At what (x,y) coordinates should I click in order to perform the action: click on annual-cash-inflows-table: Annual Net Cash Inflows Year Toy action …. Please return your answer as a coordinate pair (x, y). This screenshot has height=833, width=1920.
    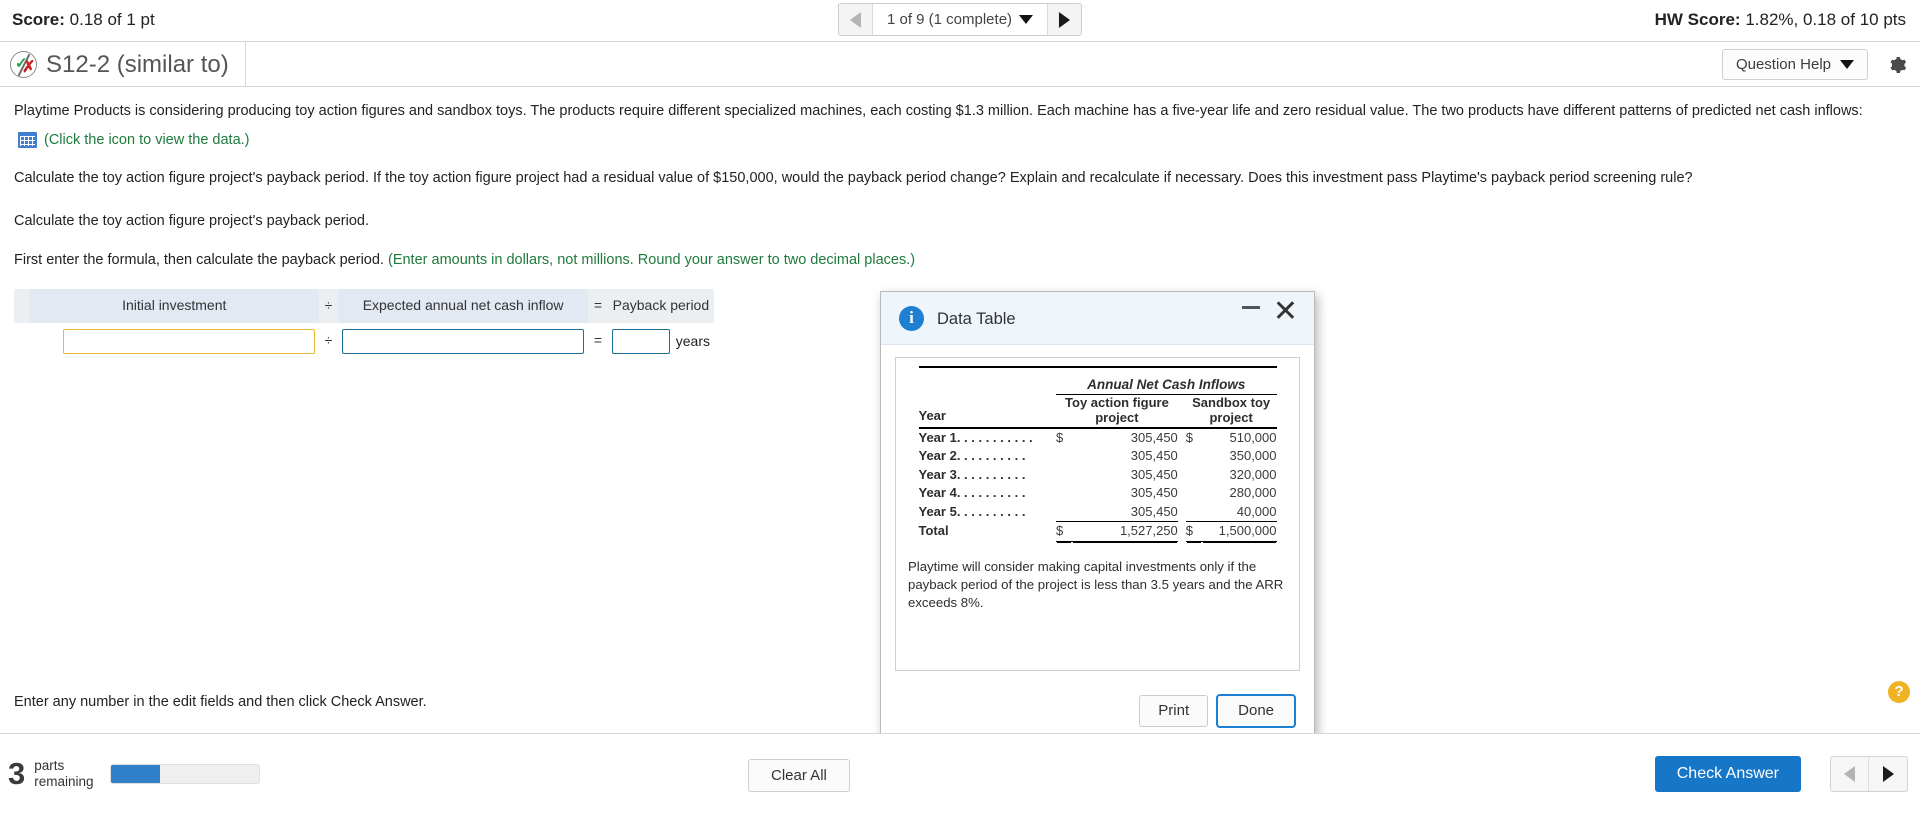
    Looking at the image, I should click on (1097, 454).